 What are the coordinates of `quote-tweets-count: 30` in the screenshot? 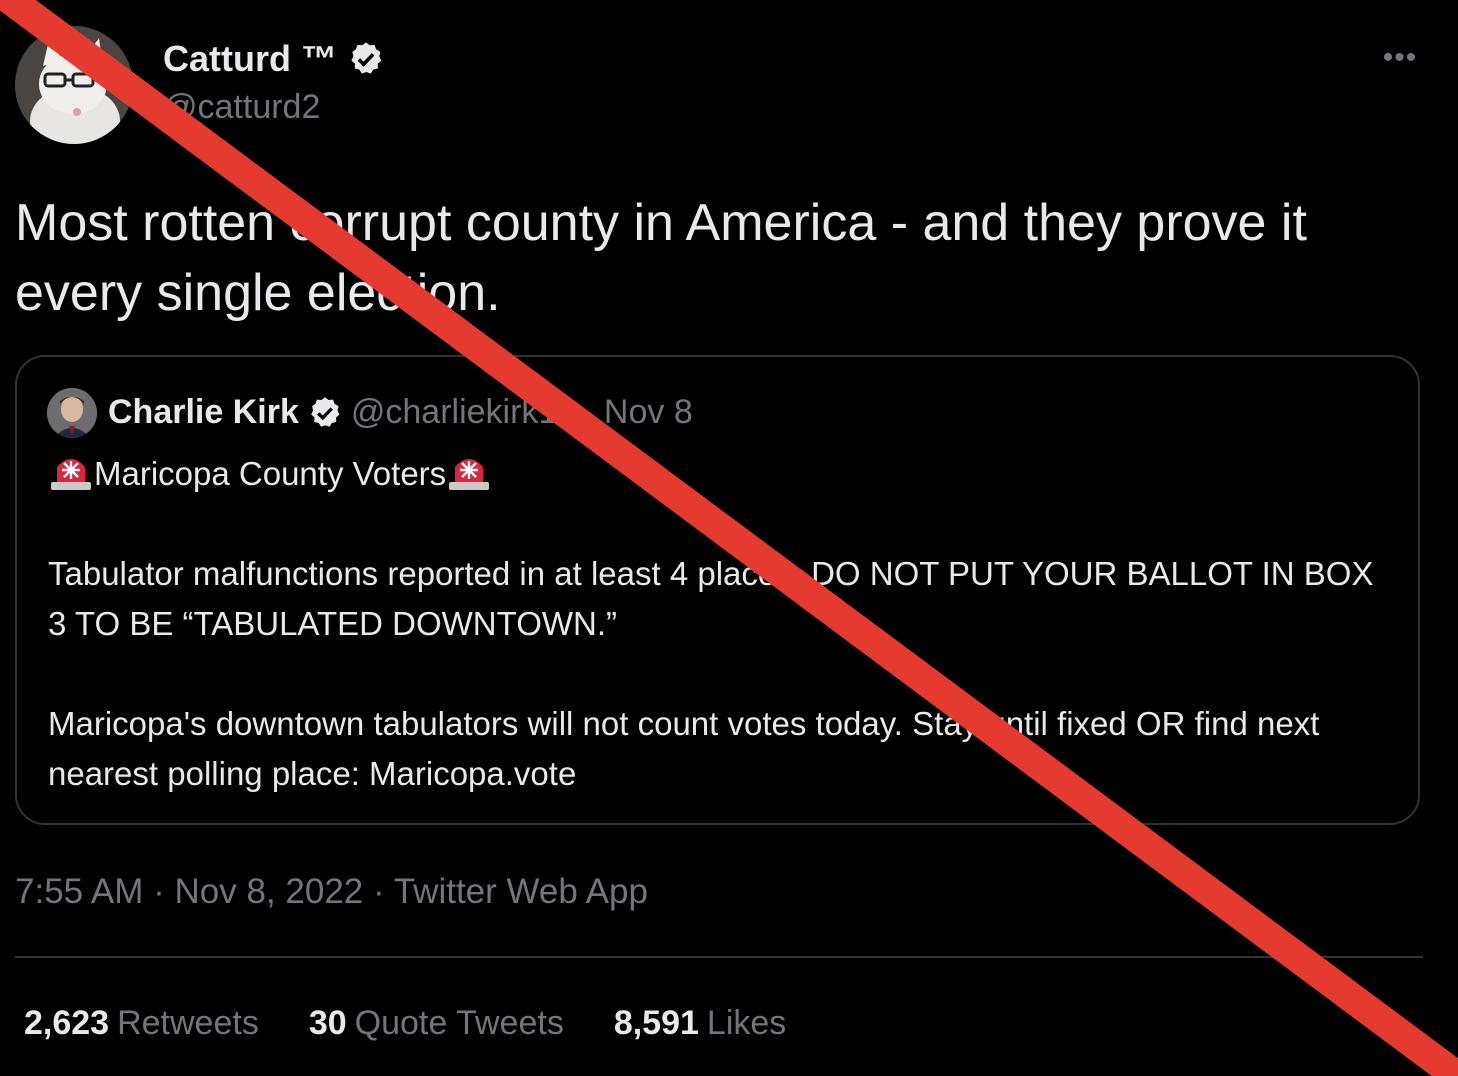 It's located at (327, 1023).